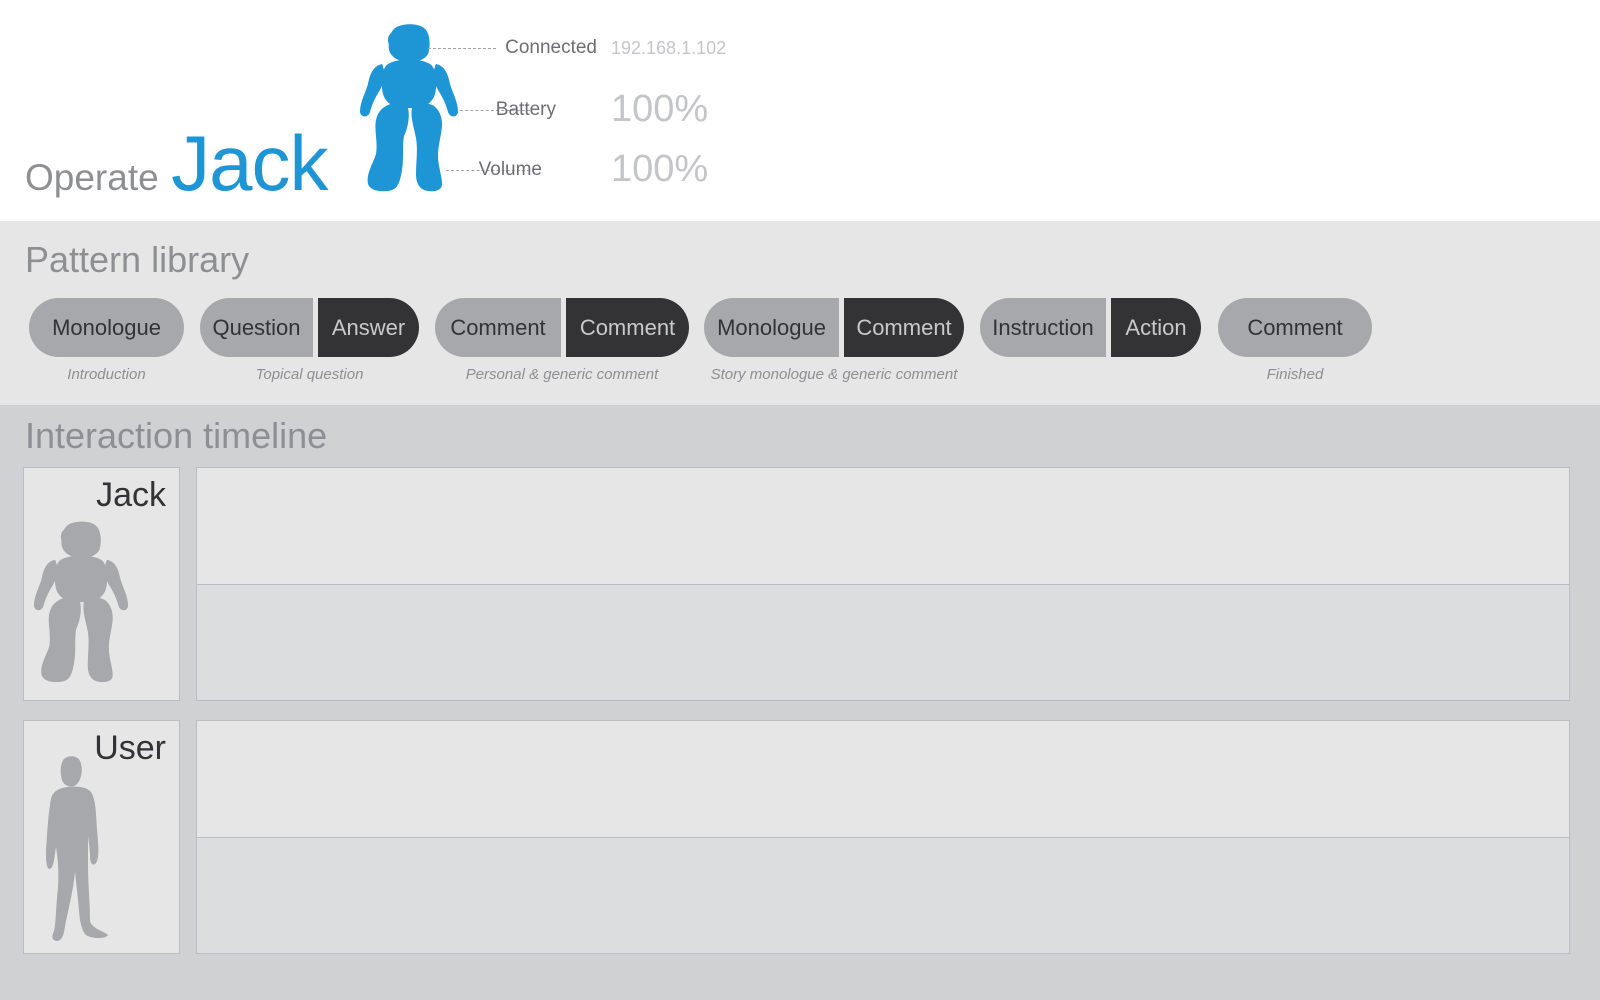 The height and width of the screenshot is (1000, 1600). I want to click on pattern-caption: Story monologue & generic comment, so click(834, 374).